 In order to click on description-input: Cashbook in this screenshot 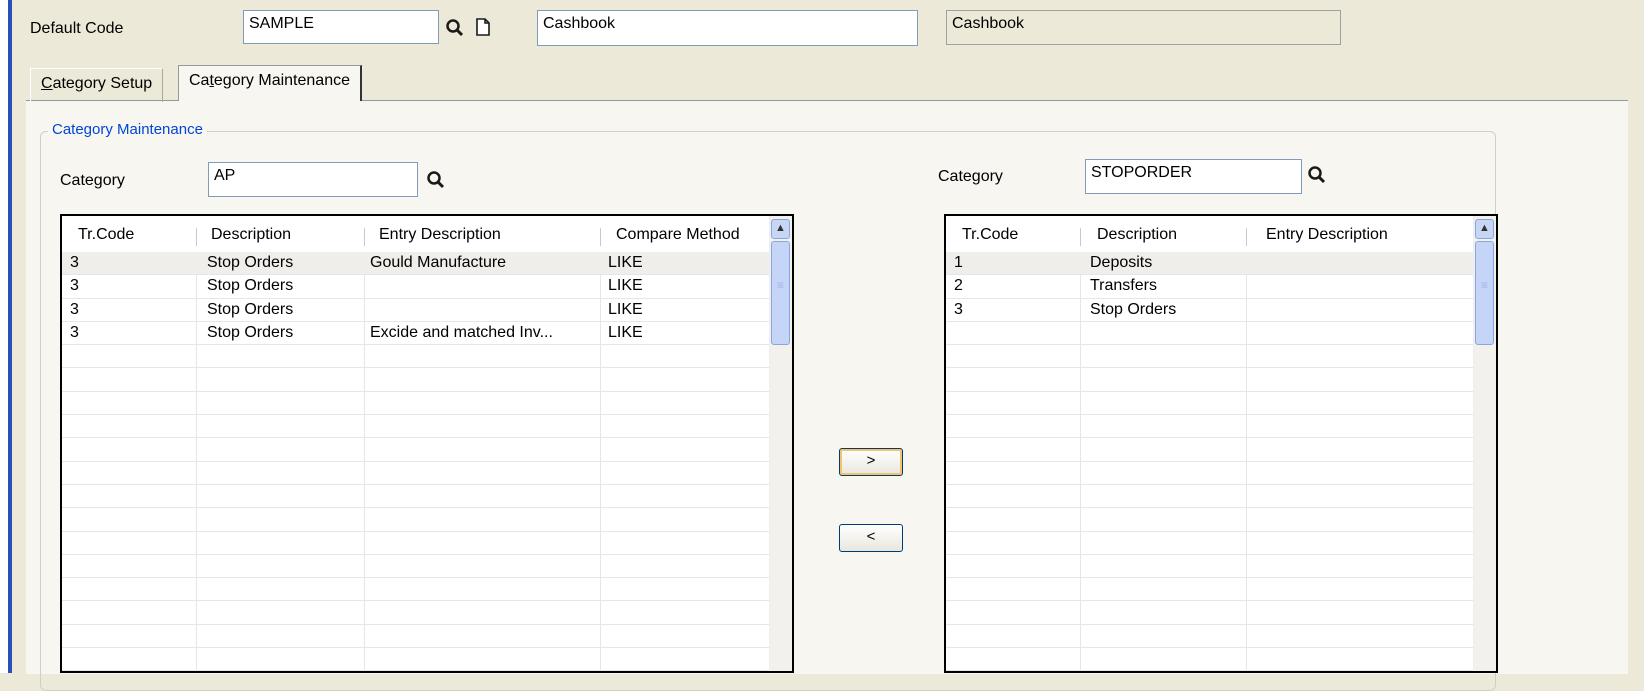, I will do `click(727, 28)`.